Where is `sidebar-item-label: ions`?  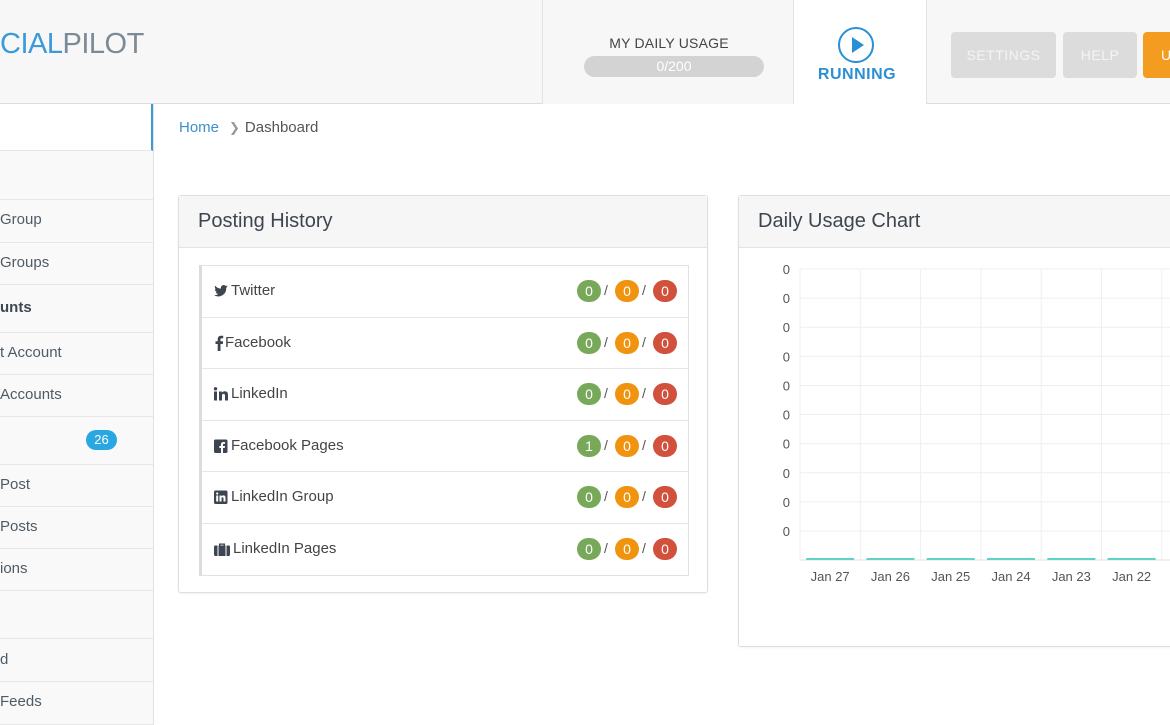 sidebar-item-label: ions is located at coordinates (14, 568).